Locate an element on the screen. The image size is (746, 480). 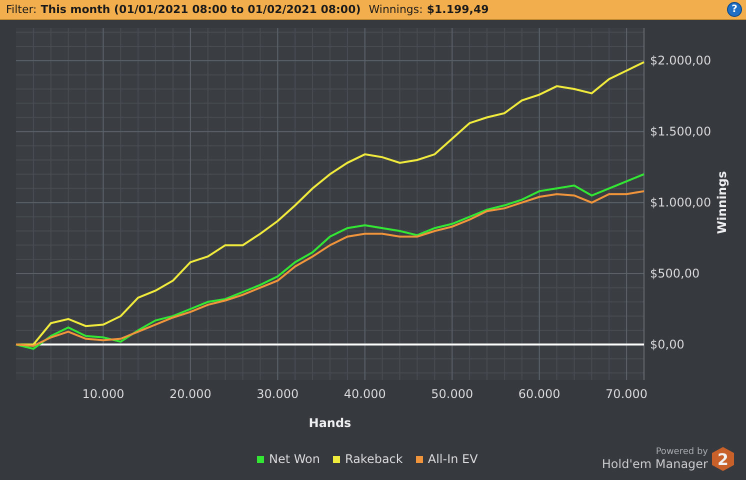
y-tick-label: $1.500,00 is located at coordinates (681, 131).